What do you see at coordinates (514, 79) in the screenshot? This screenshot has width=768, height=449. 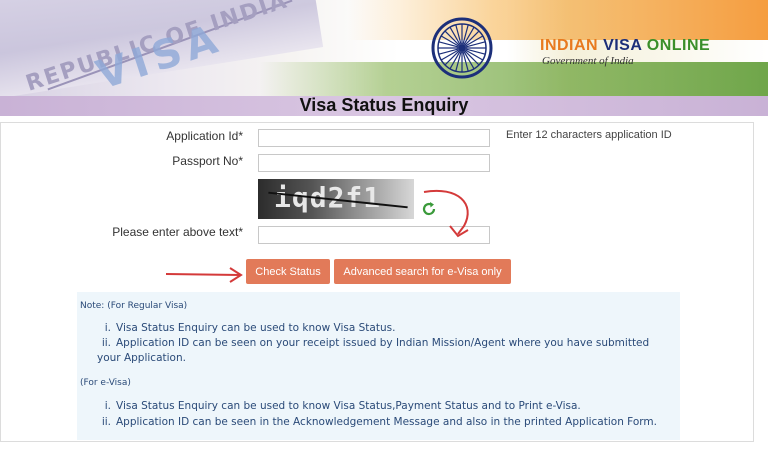 I see `flag-green-band` at bounding box center [514, 79].